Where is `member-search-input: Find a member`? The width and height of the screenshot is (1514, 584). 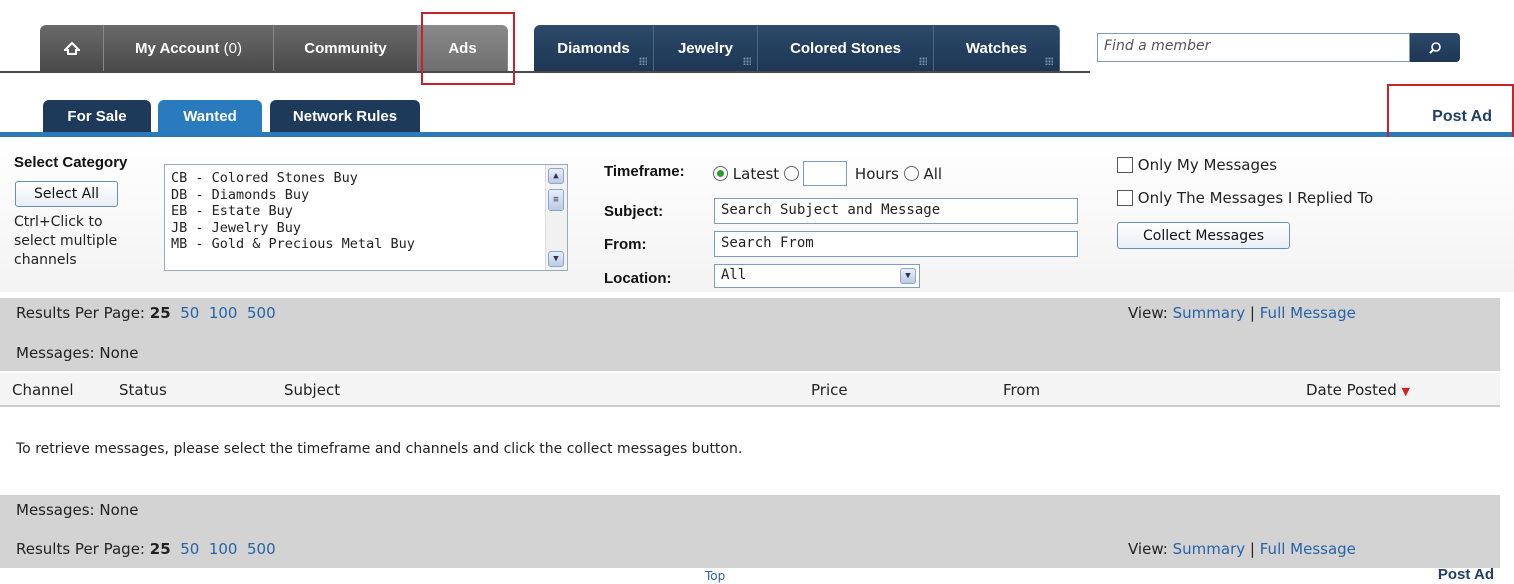 member-search-input: Find a member is located at coordinates (1253, 47).